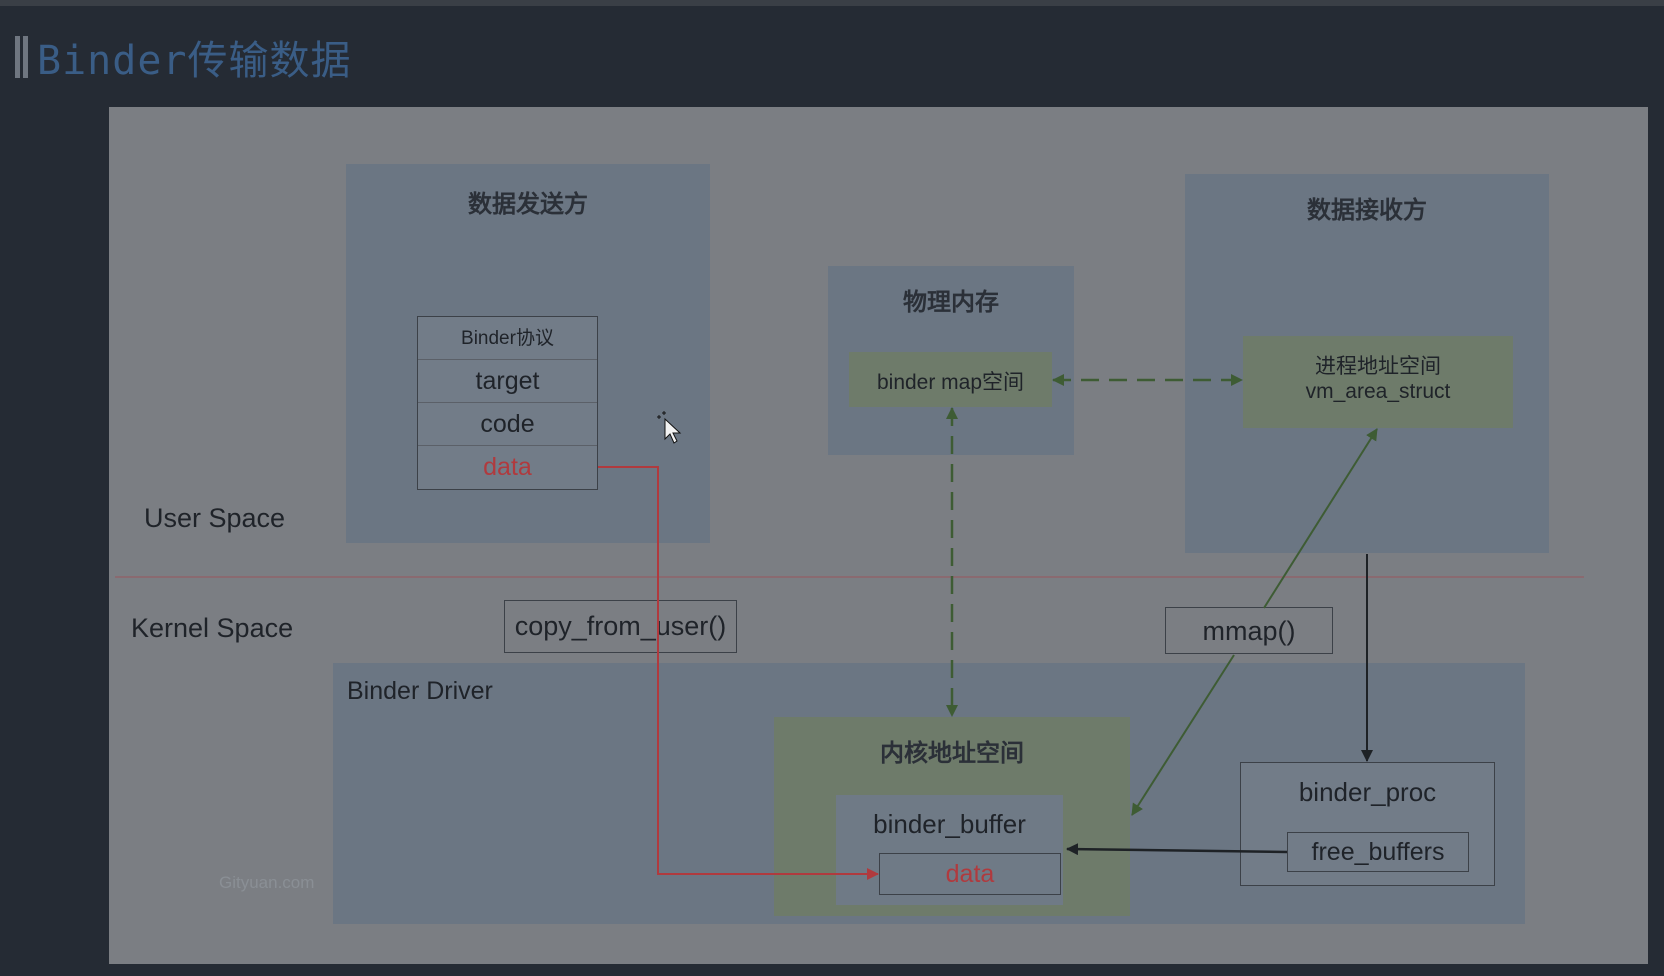  What do you see at coordinates (1320, 518) in the screenshot?
I see `mmap-to-vma-arrow` at bounding box center [1320, 518].